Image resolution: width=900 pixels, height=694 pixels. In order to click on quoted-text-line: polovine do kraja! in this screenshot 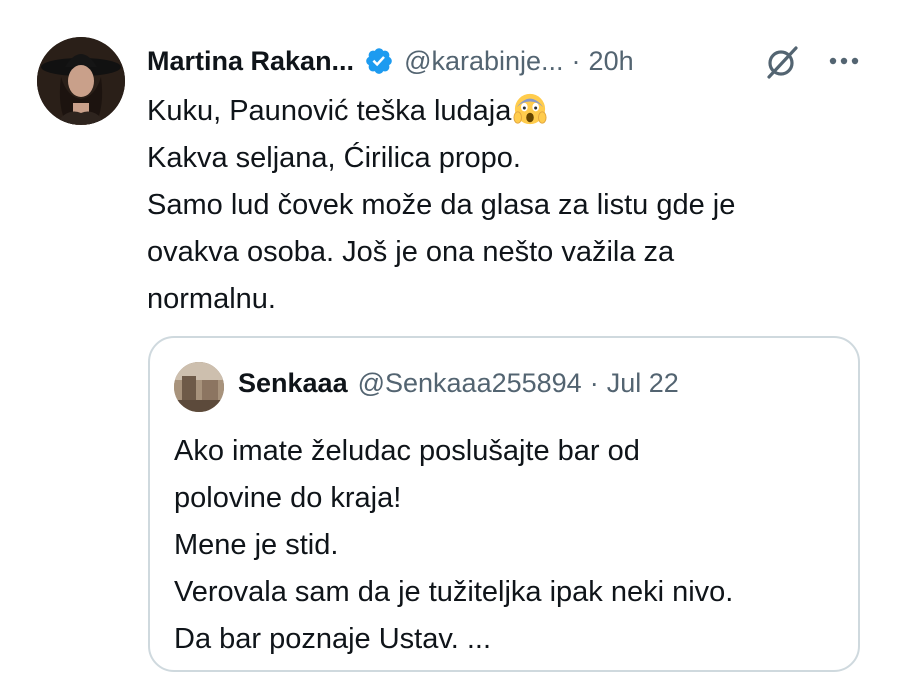, I will do `click(288, 498)`.